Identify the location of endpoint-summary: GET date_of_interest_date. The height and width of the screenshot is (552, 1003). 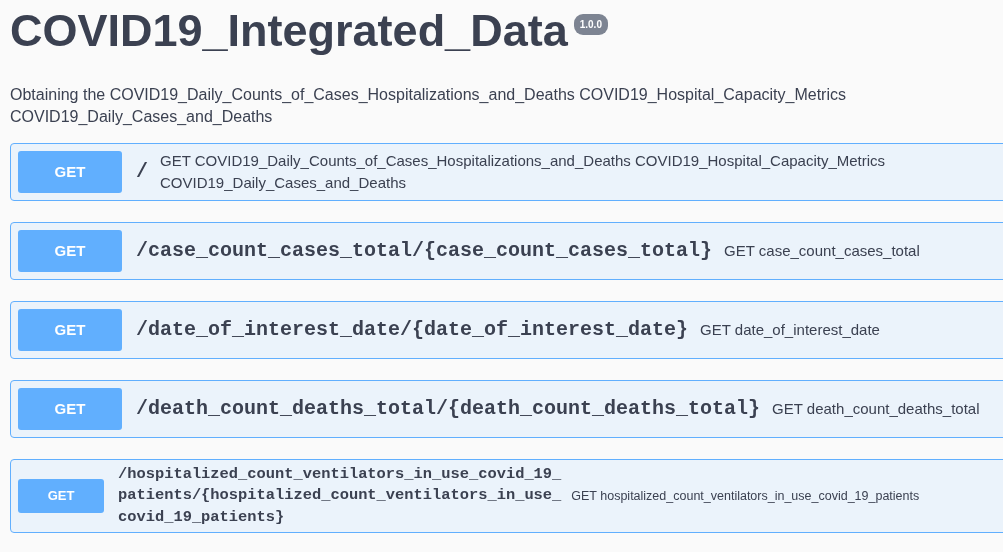
(790, 329).